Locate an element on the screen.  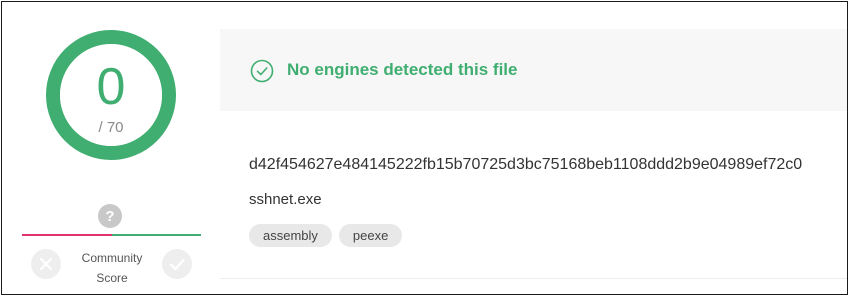
vote-harmful-button is located at coordinates (46, 264).